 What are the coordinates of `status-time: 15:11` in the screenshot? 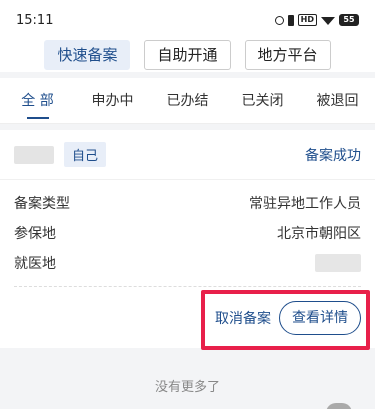 It's located at (35, 20).